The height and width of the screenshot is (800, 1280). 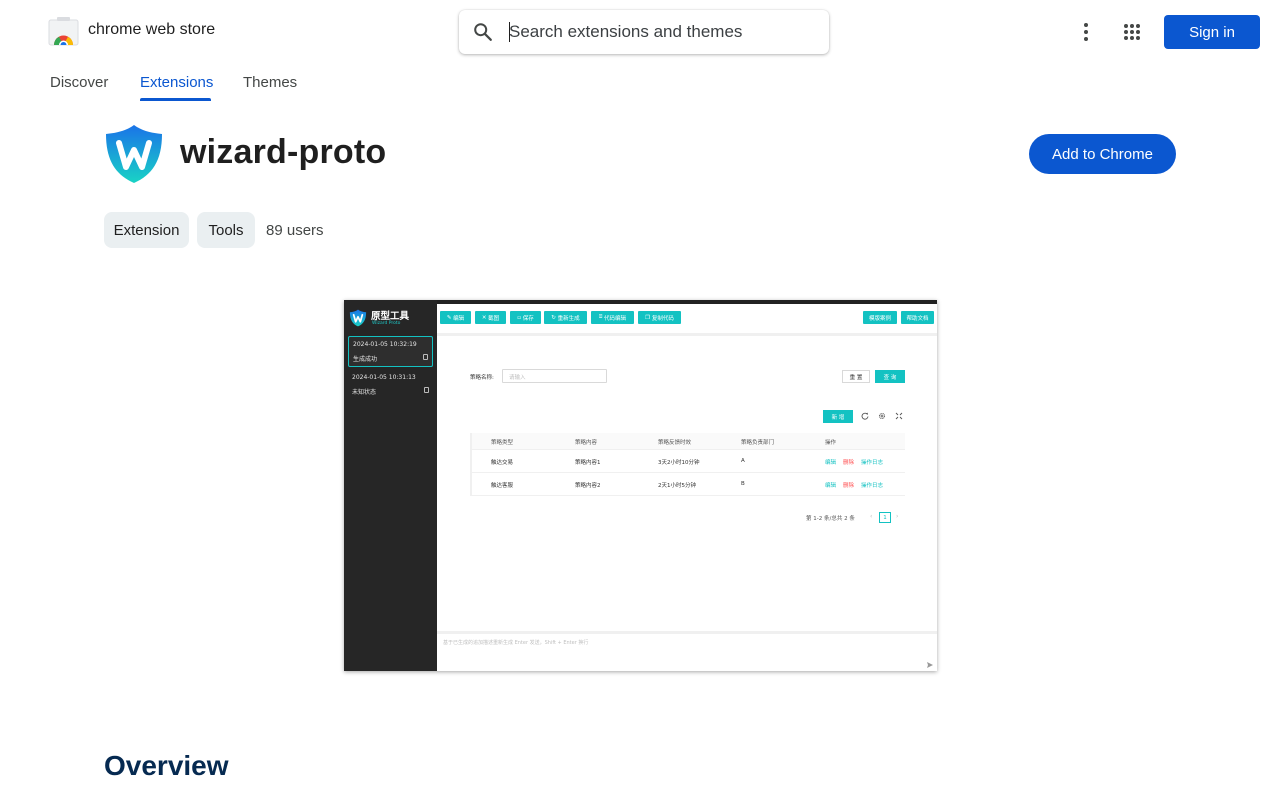 I want to click on history-item: 2024-01-05 10:31:13 未知状态, so click(x=390, y=385).